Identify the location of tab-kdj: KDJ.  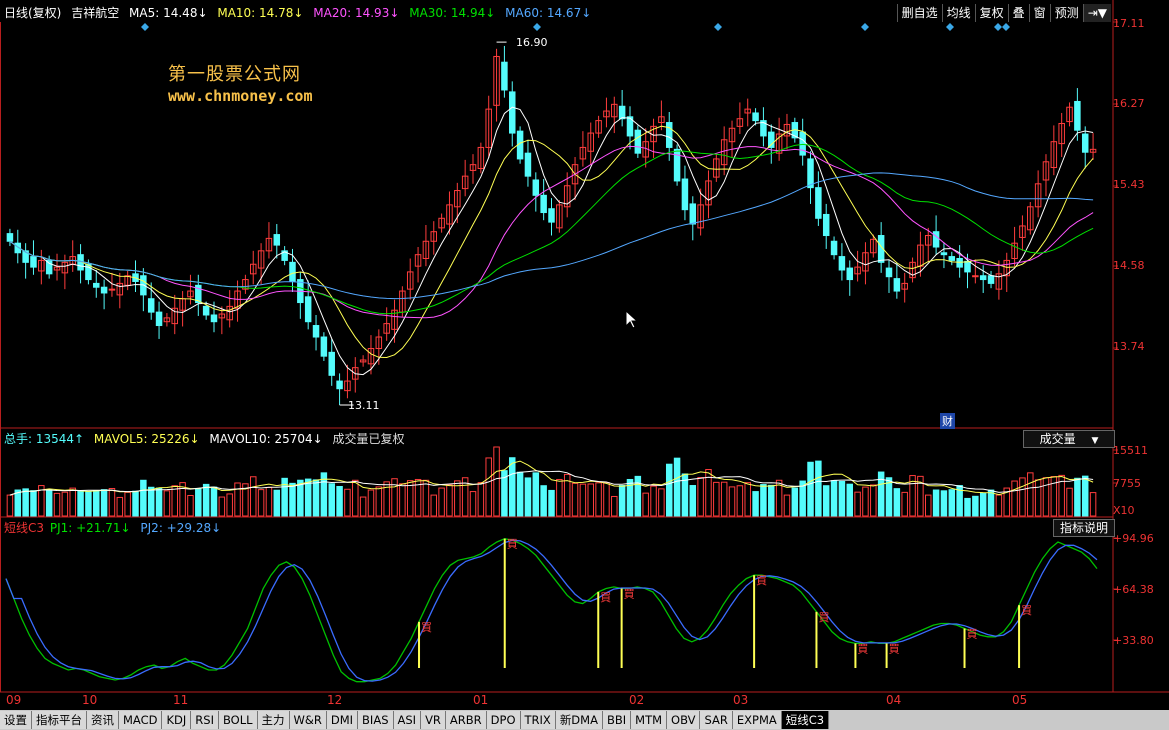
(177, 720).